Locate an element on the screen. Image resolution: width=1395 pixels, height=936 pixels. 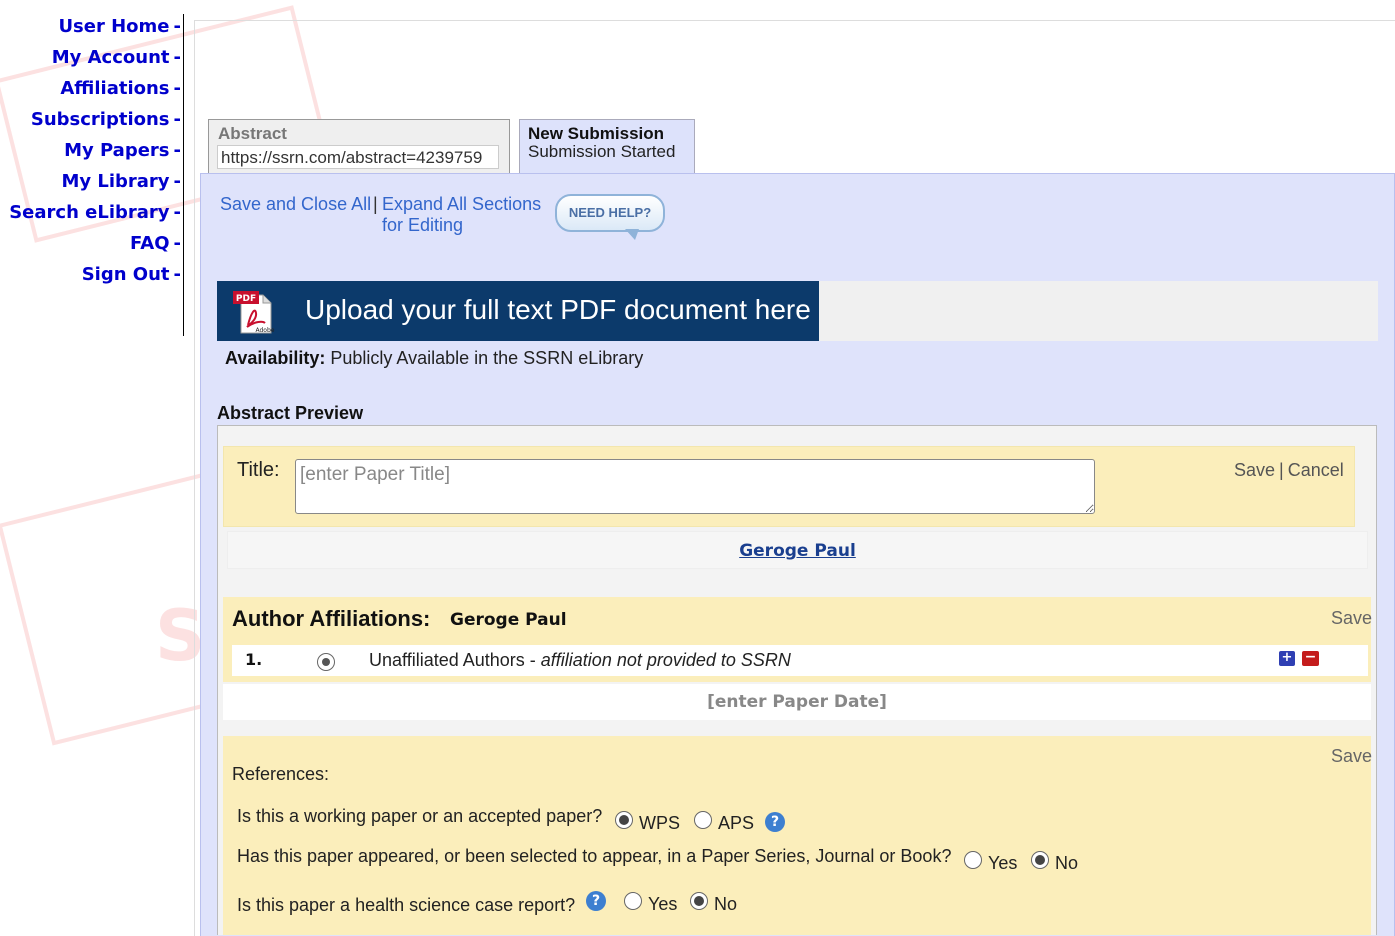
paper-date-link: [enter Paper Date] is located at coordinates (797, 702).